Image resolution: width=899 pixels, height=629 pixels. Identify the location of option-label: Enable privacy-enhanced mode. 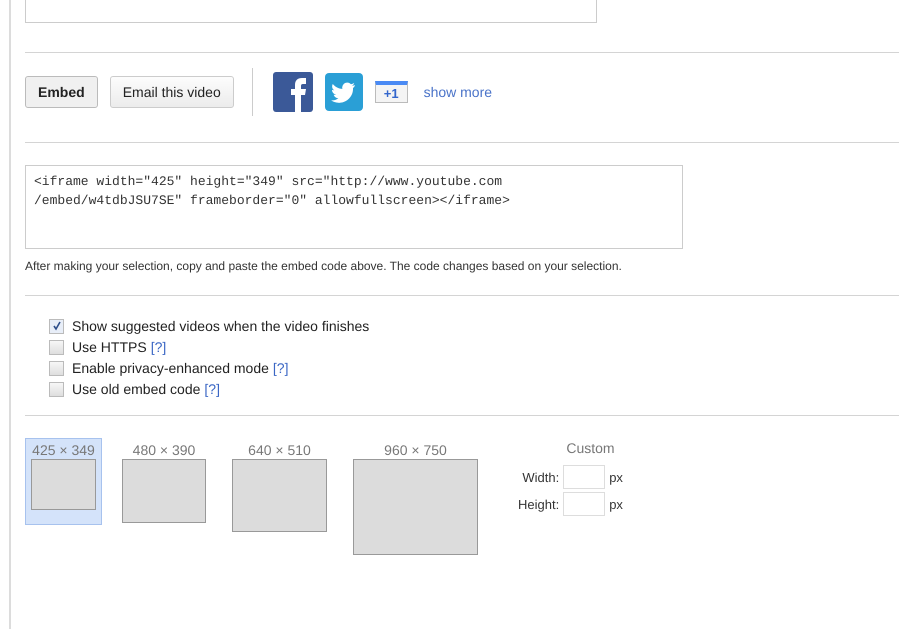
(170, 368).